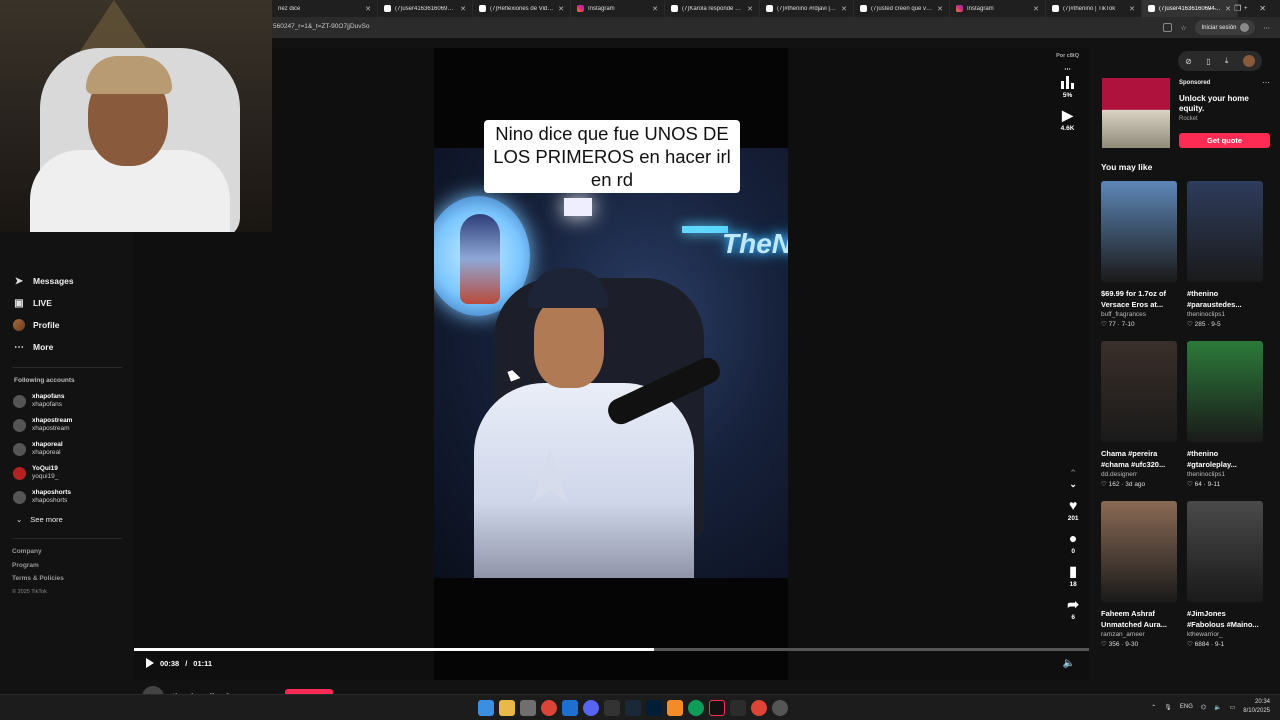  Describe the element at coordinates (1184, 28) in the screenshot. I see `star-icon: ☆` at that location.